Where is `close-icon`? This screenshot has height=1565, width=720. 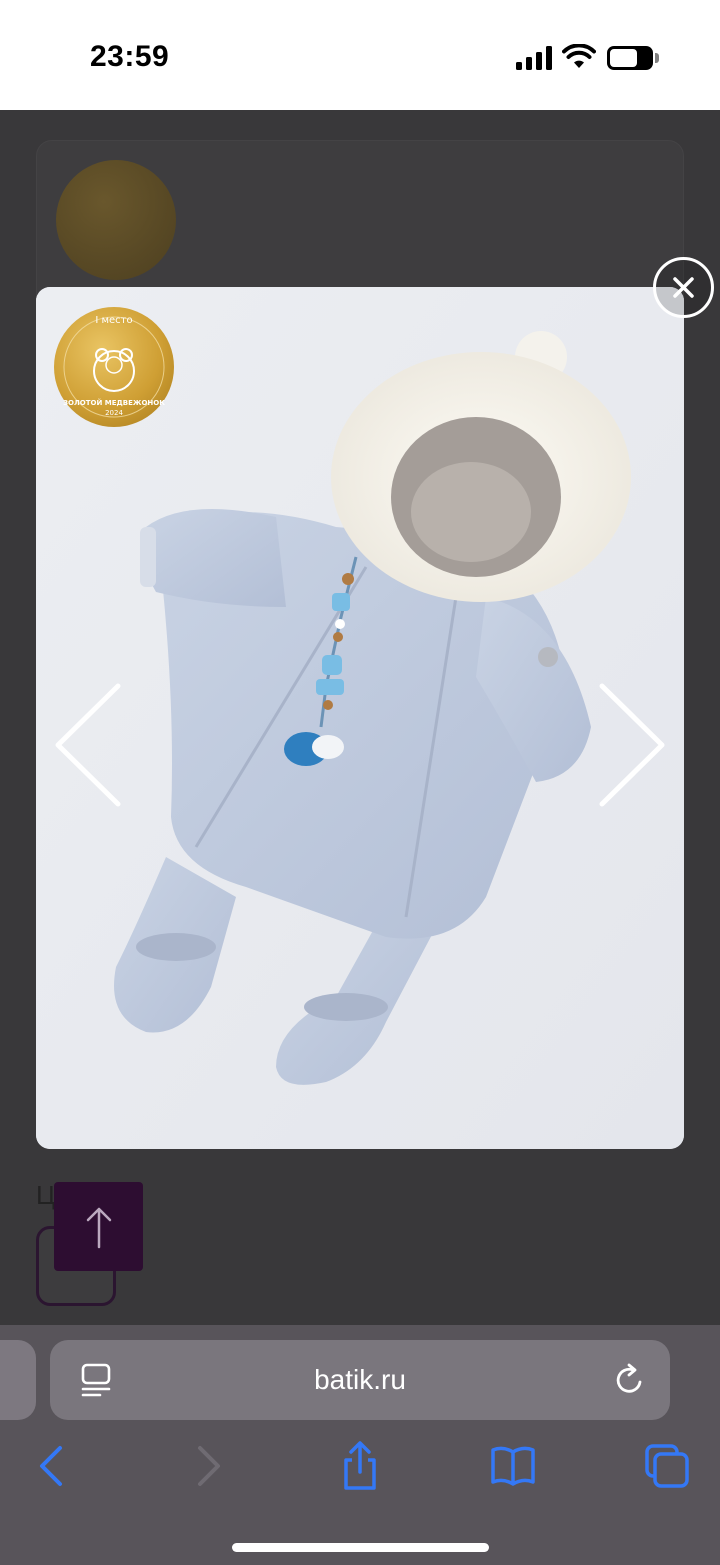
close-icon is located at coordinates (683, 287).